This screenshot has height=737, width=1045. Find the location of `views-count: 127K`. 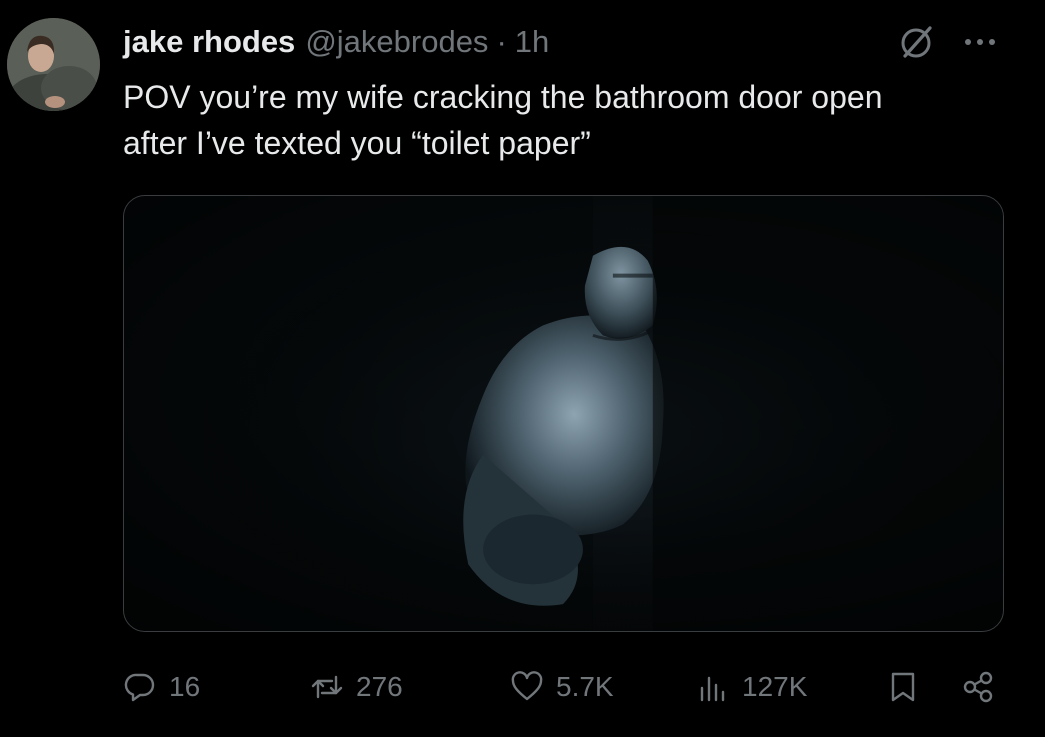

views-count: 127K is located at coordinates (775, 686).